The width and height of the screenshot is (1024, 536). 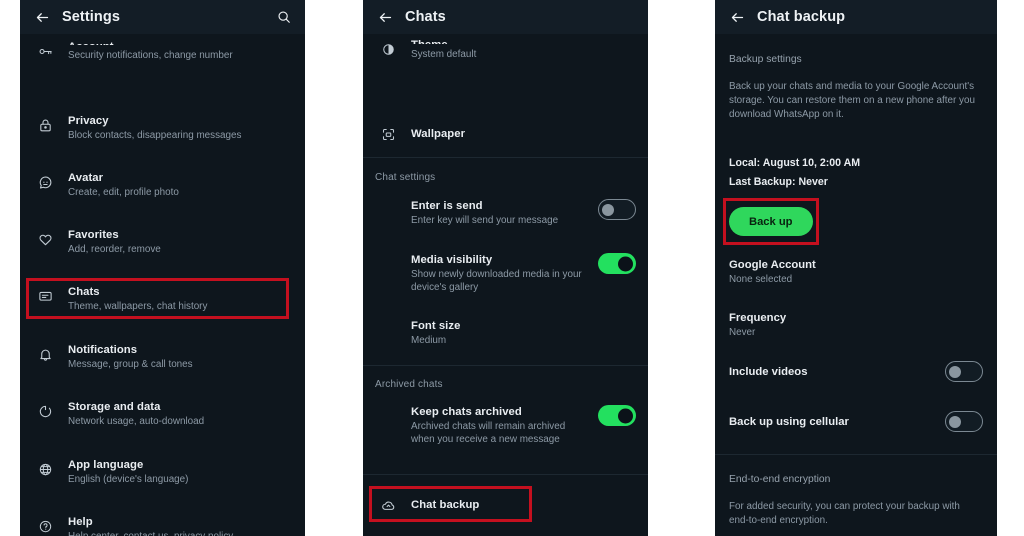 What do you see at coordinates (742, 332) in the screenshot?
I see `setting-value: Never` at bounding box center [742, 332].